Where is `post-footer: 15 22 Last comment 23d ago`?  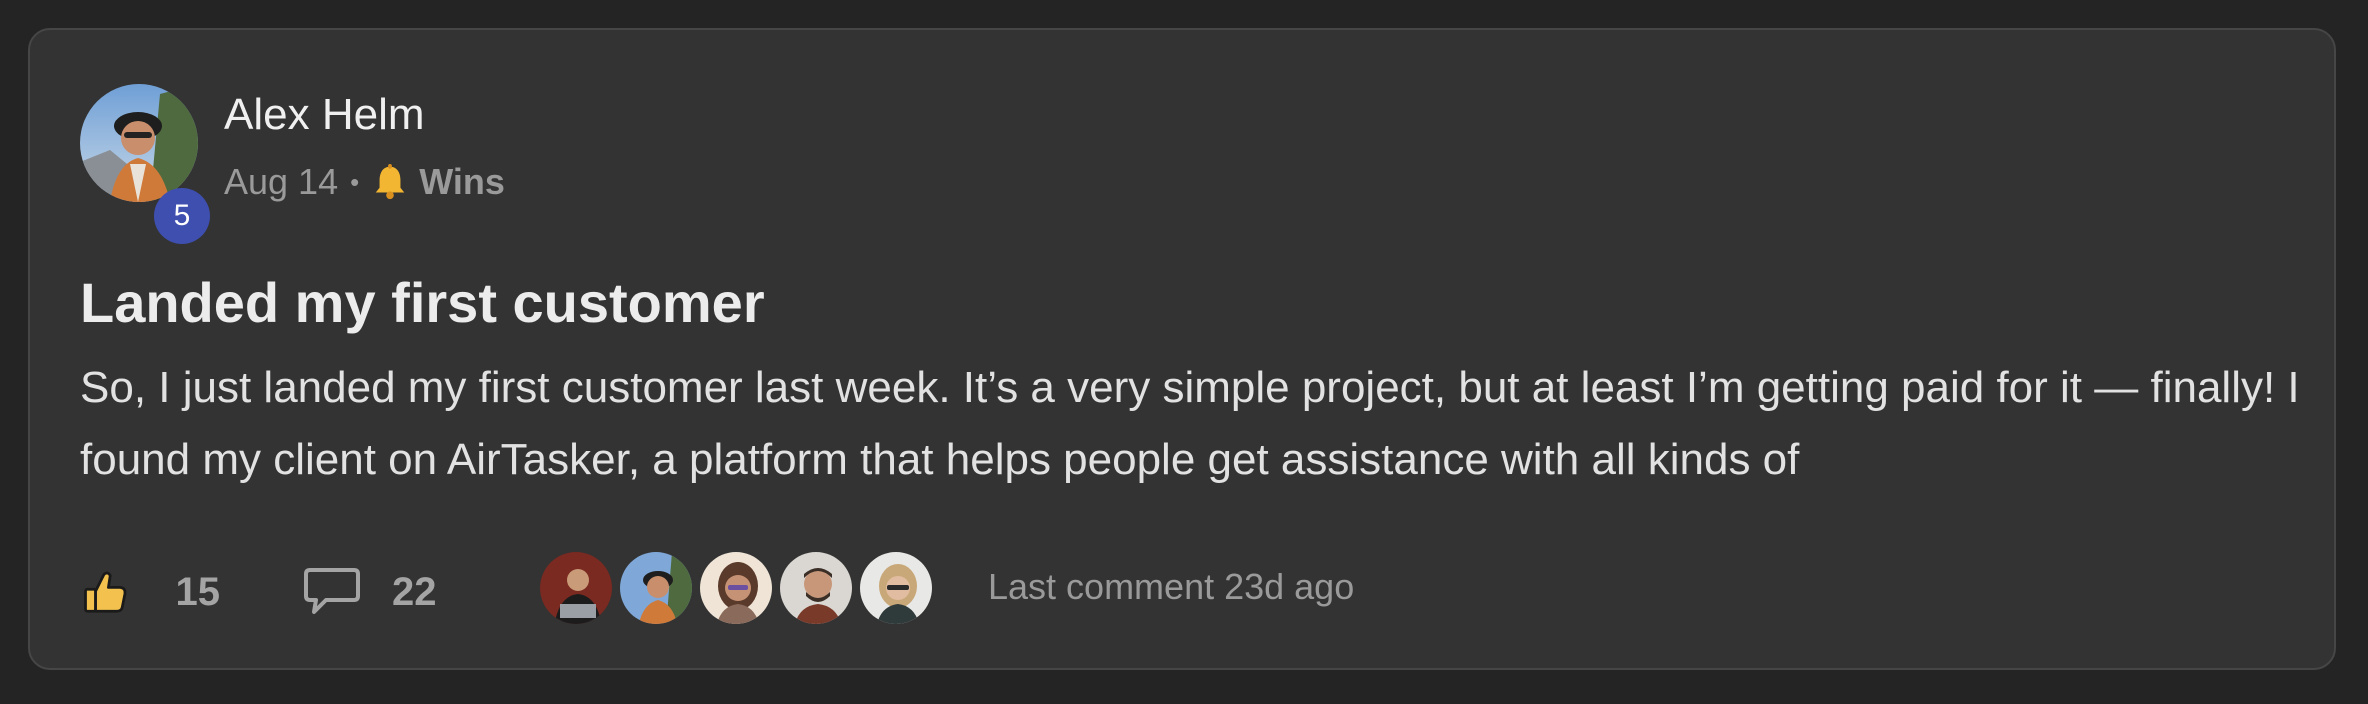
post-footer: 15 22 Last comment 23d ago is located at coordinates (1180, 590).